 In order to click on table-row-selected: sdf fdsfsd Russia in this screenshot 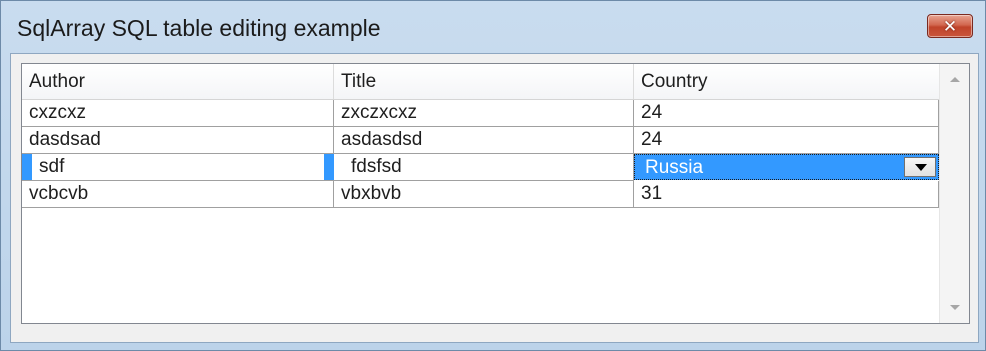, I will do `click(480, 167)`.